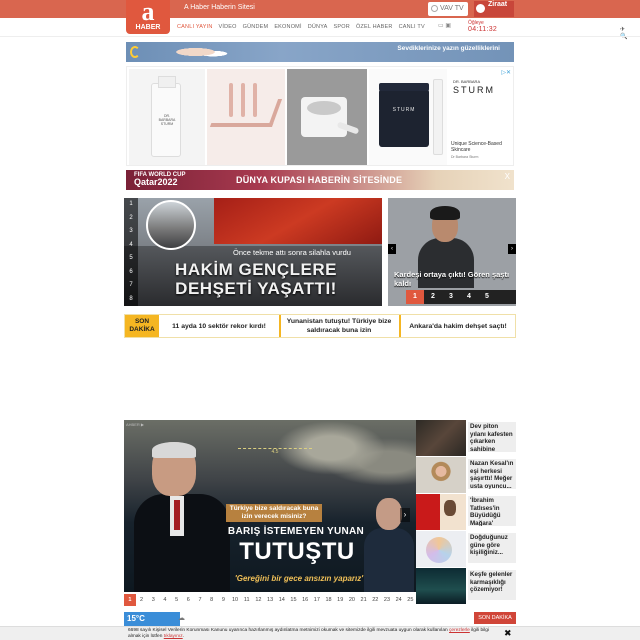 The width and height of the screenshot is (640, 640). Describe the element at coordinates (448, 9) in the screenshot. I see `vav-tv-button: VAV TV` at that location.